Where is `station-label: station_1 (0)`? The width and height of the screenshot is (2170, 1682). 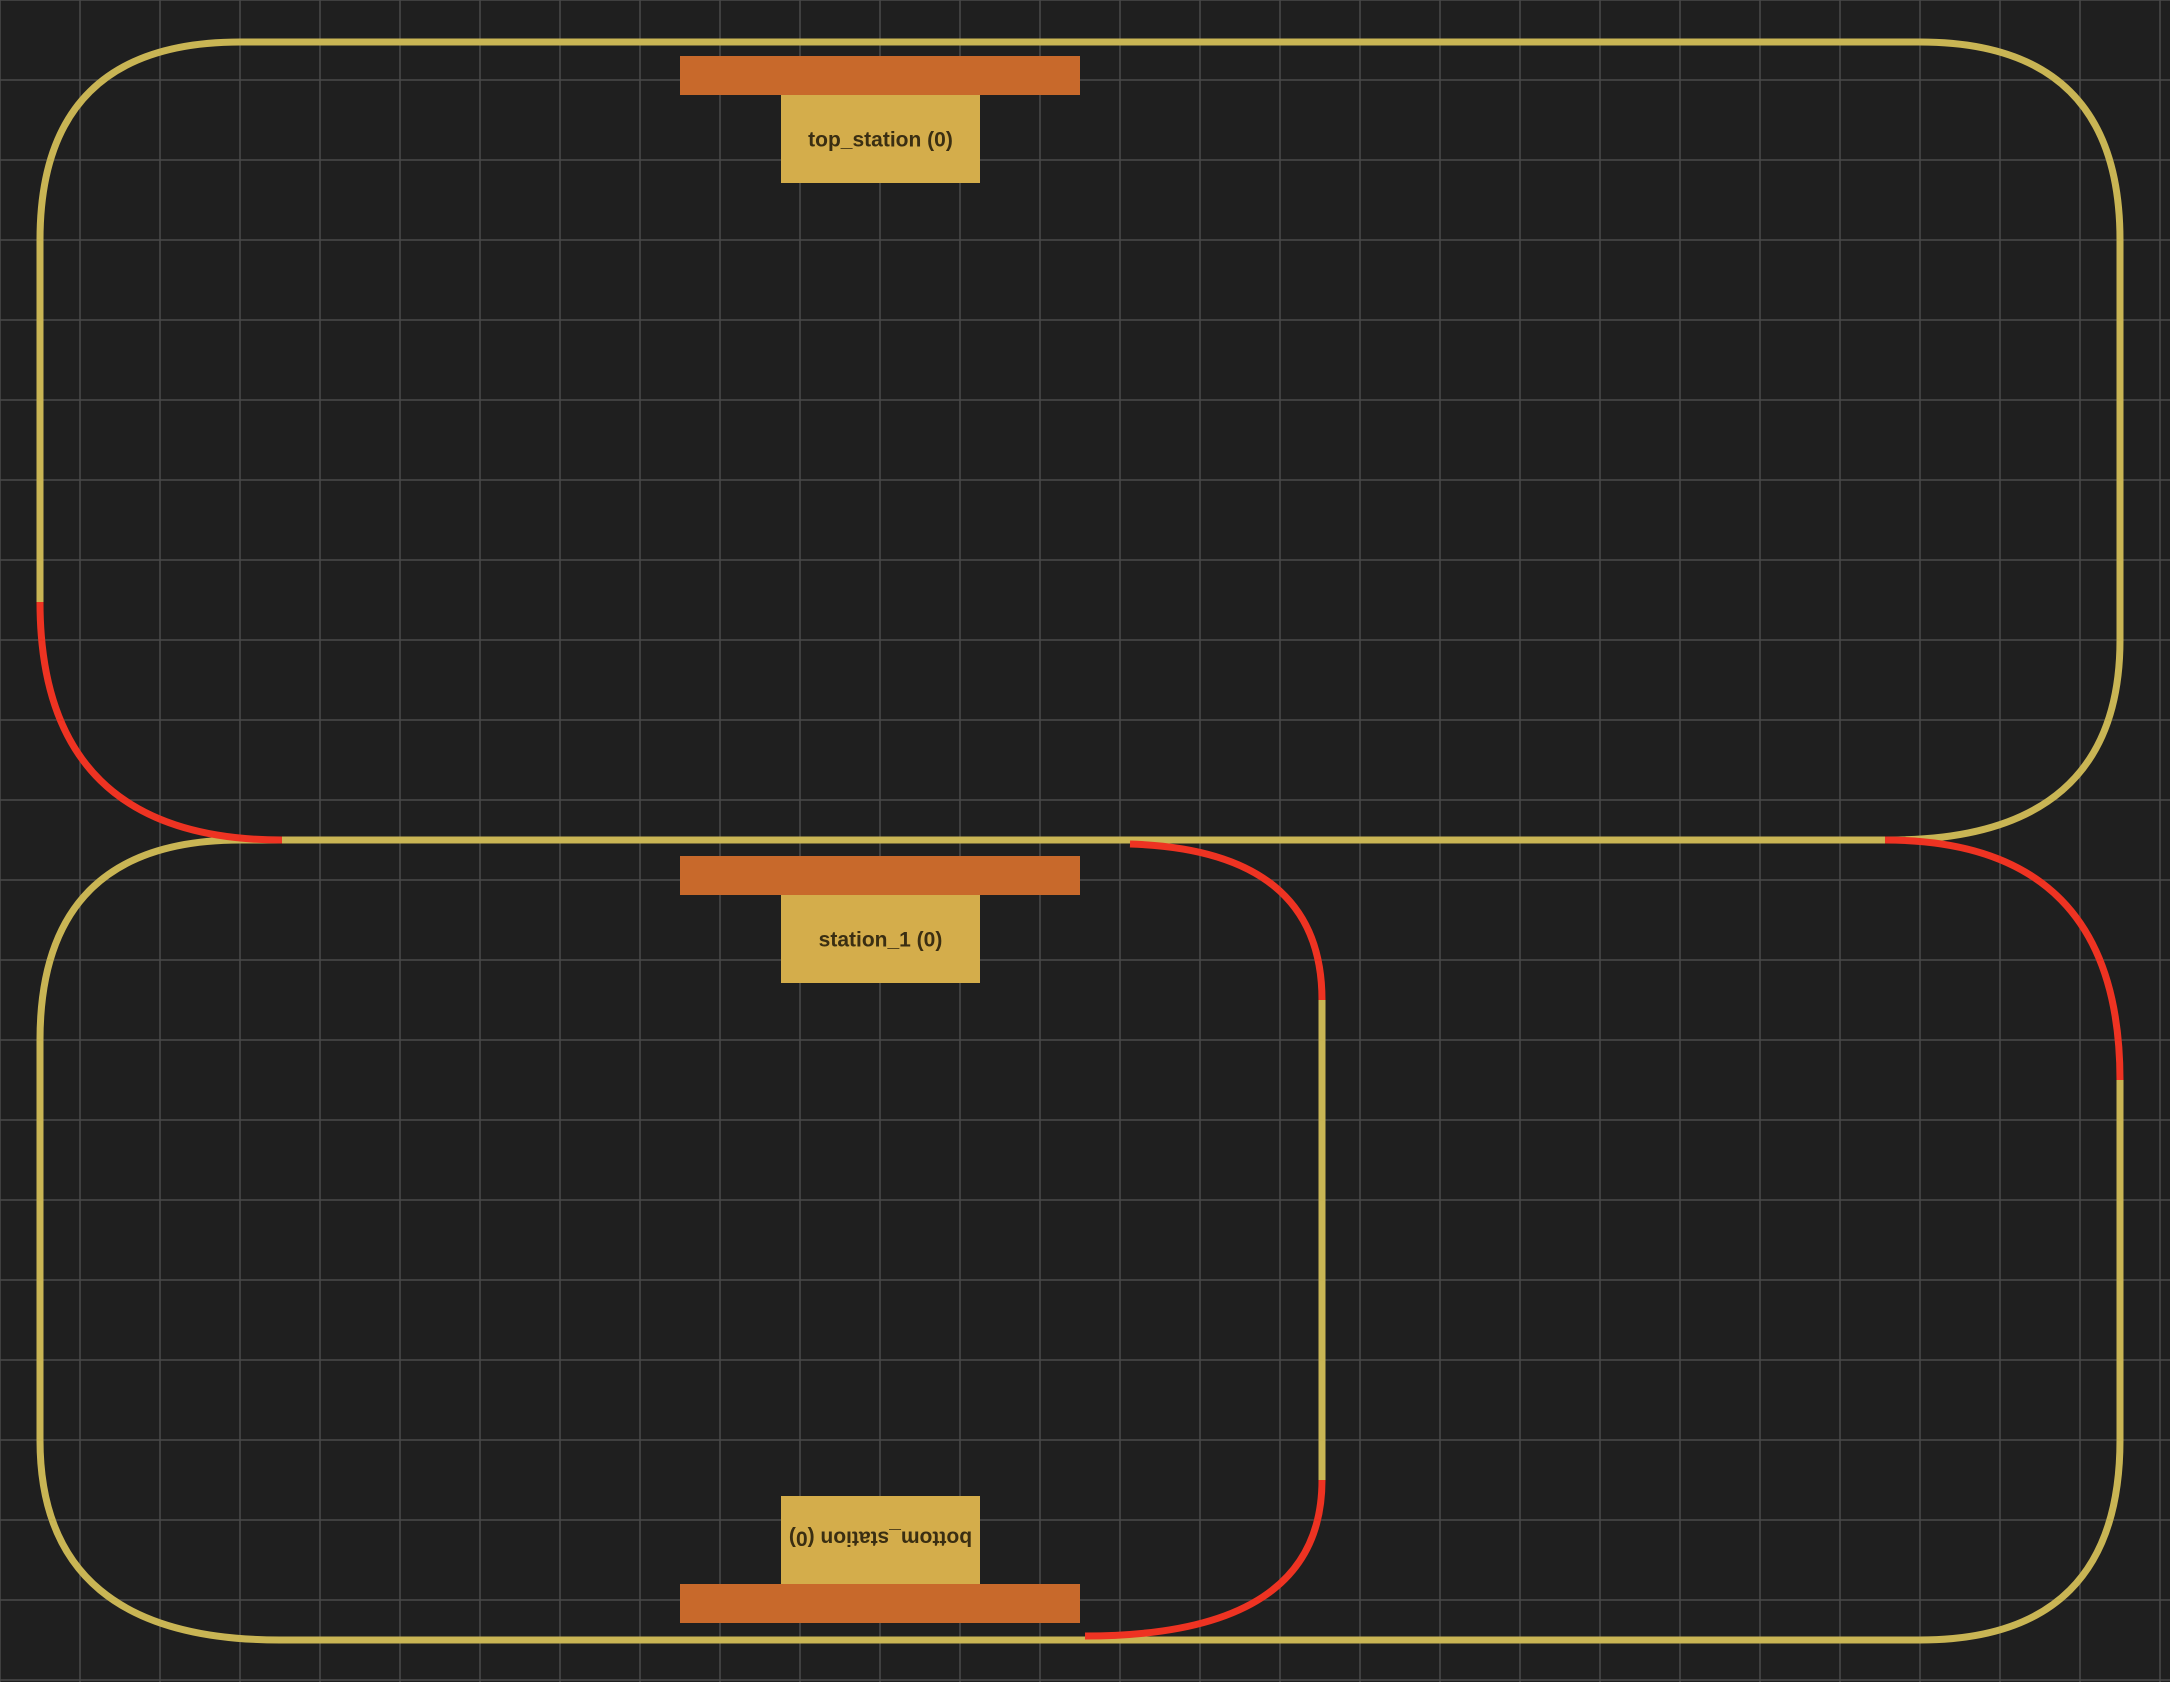
station-label: station_1 (0) is located at coordinates (881, 940).